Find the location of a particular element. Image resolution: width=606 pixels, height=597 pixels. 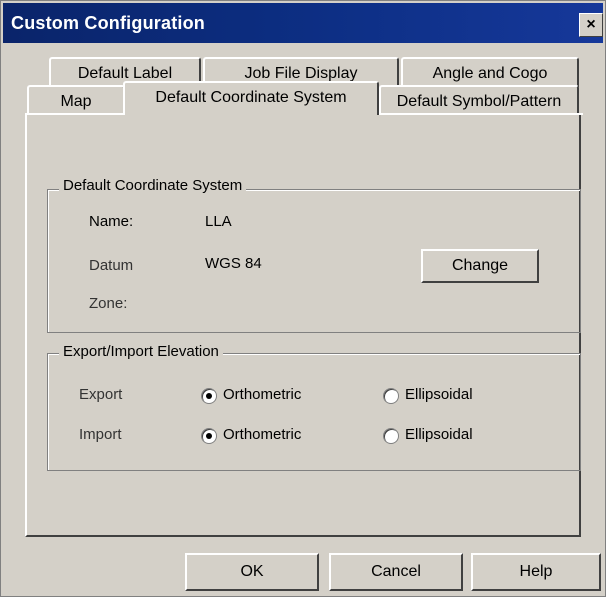

zone-label: Zone: is located at coordinates (108, 303).